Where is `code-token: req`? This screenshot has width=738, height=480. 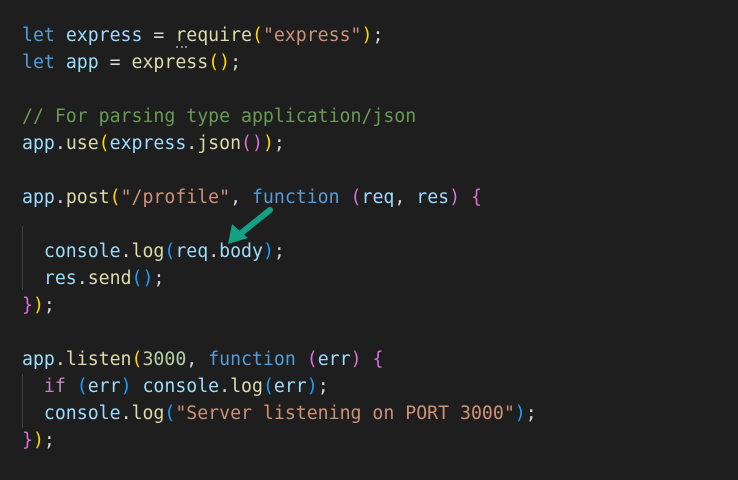 code-token: req is located at coordinates (192, 251).